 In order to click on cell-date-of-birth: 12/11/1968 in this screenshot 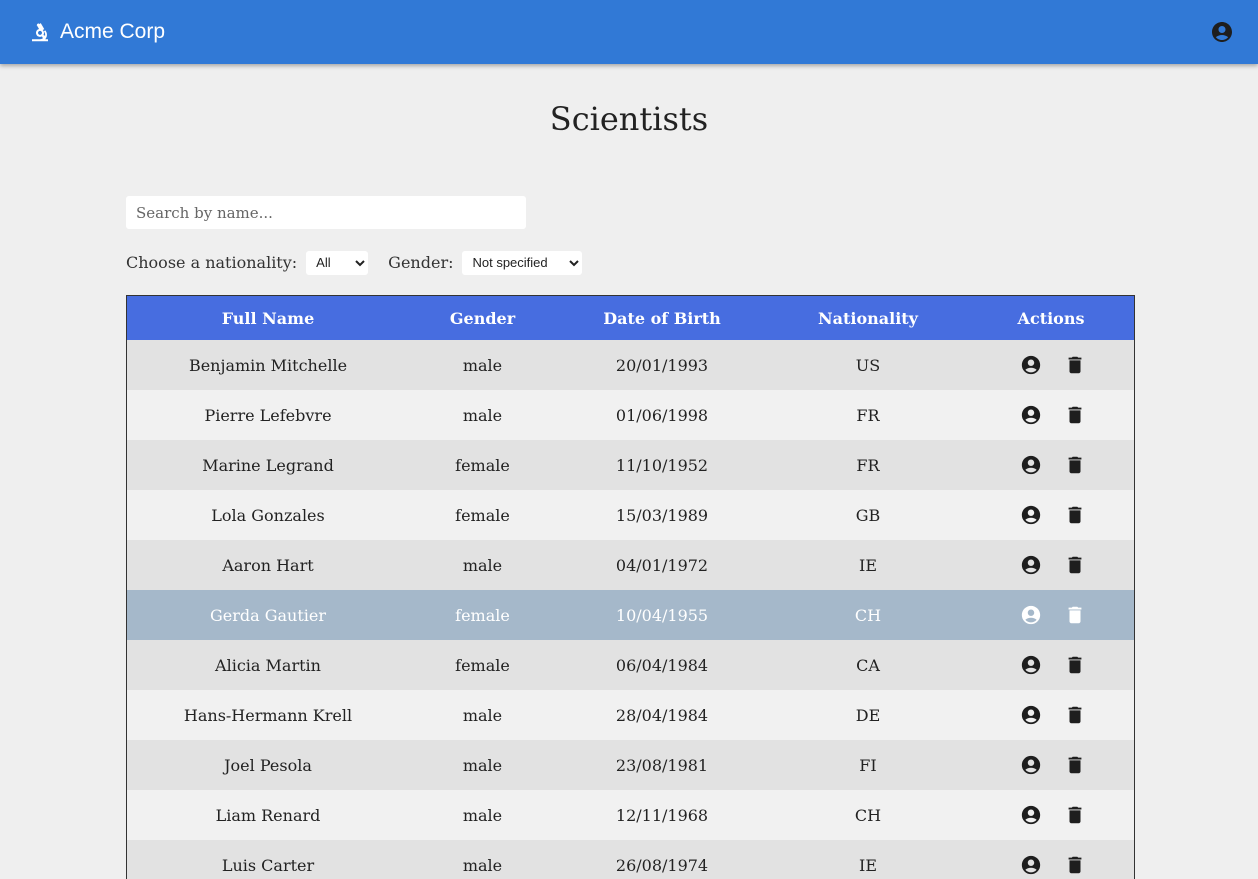, I will do `click(662, 815)`.